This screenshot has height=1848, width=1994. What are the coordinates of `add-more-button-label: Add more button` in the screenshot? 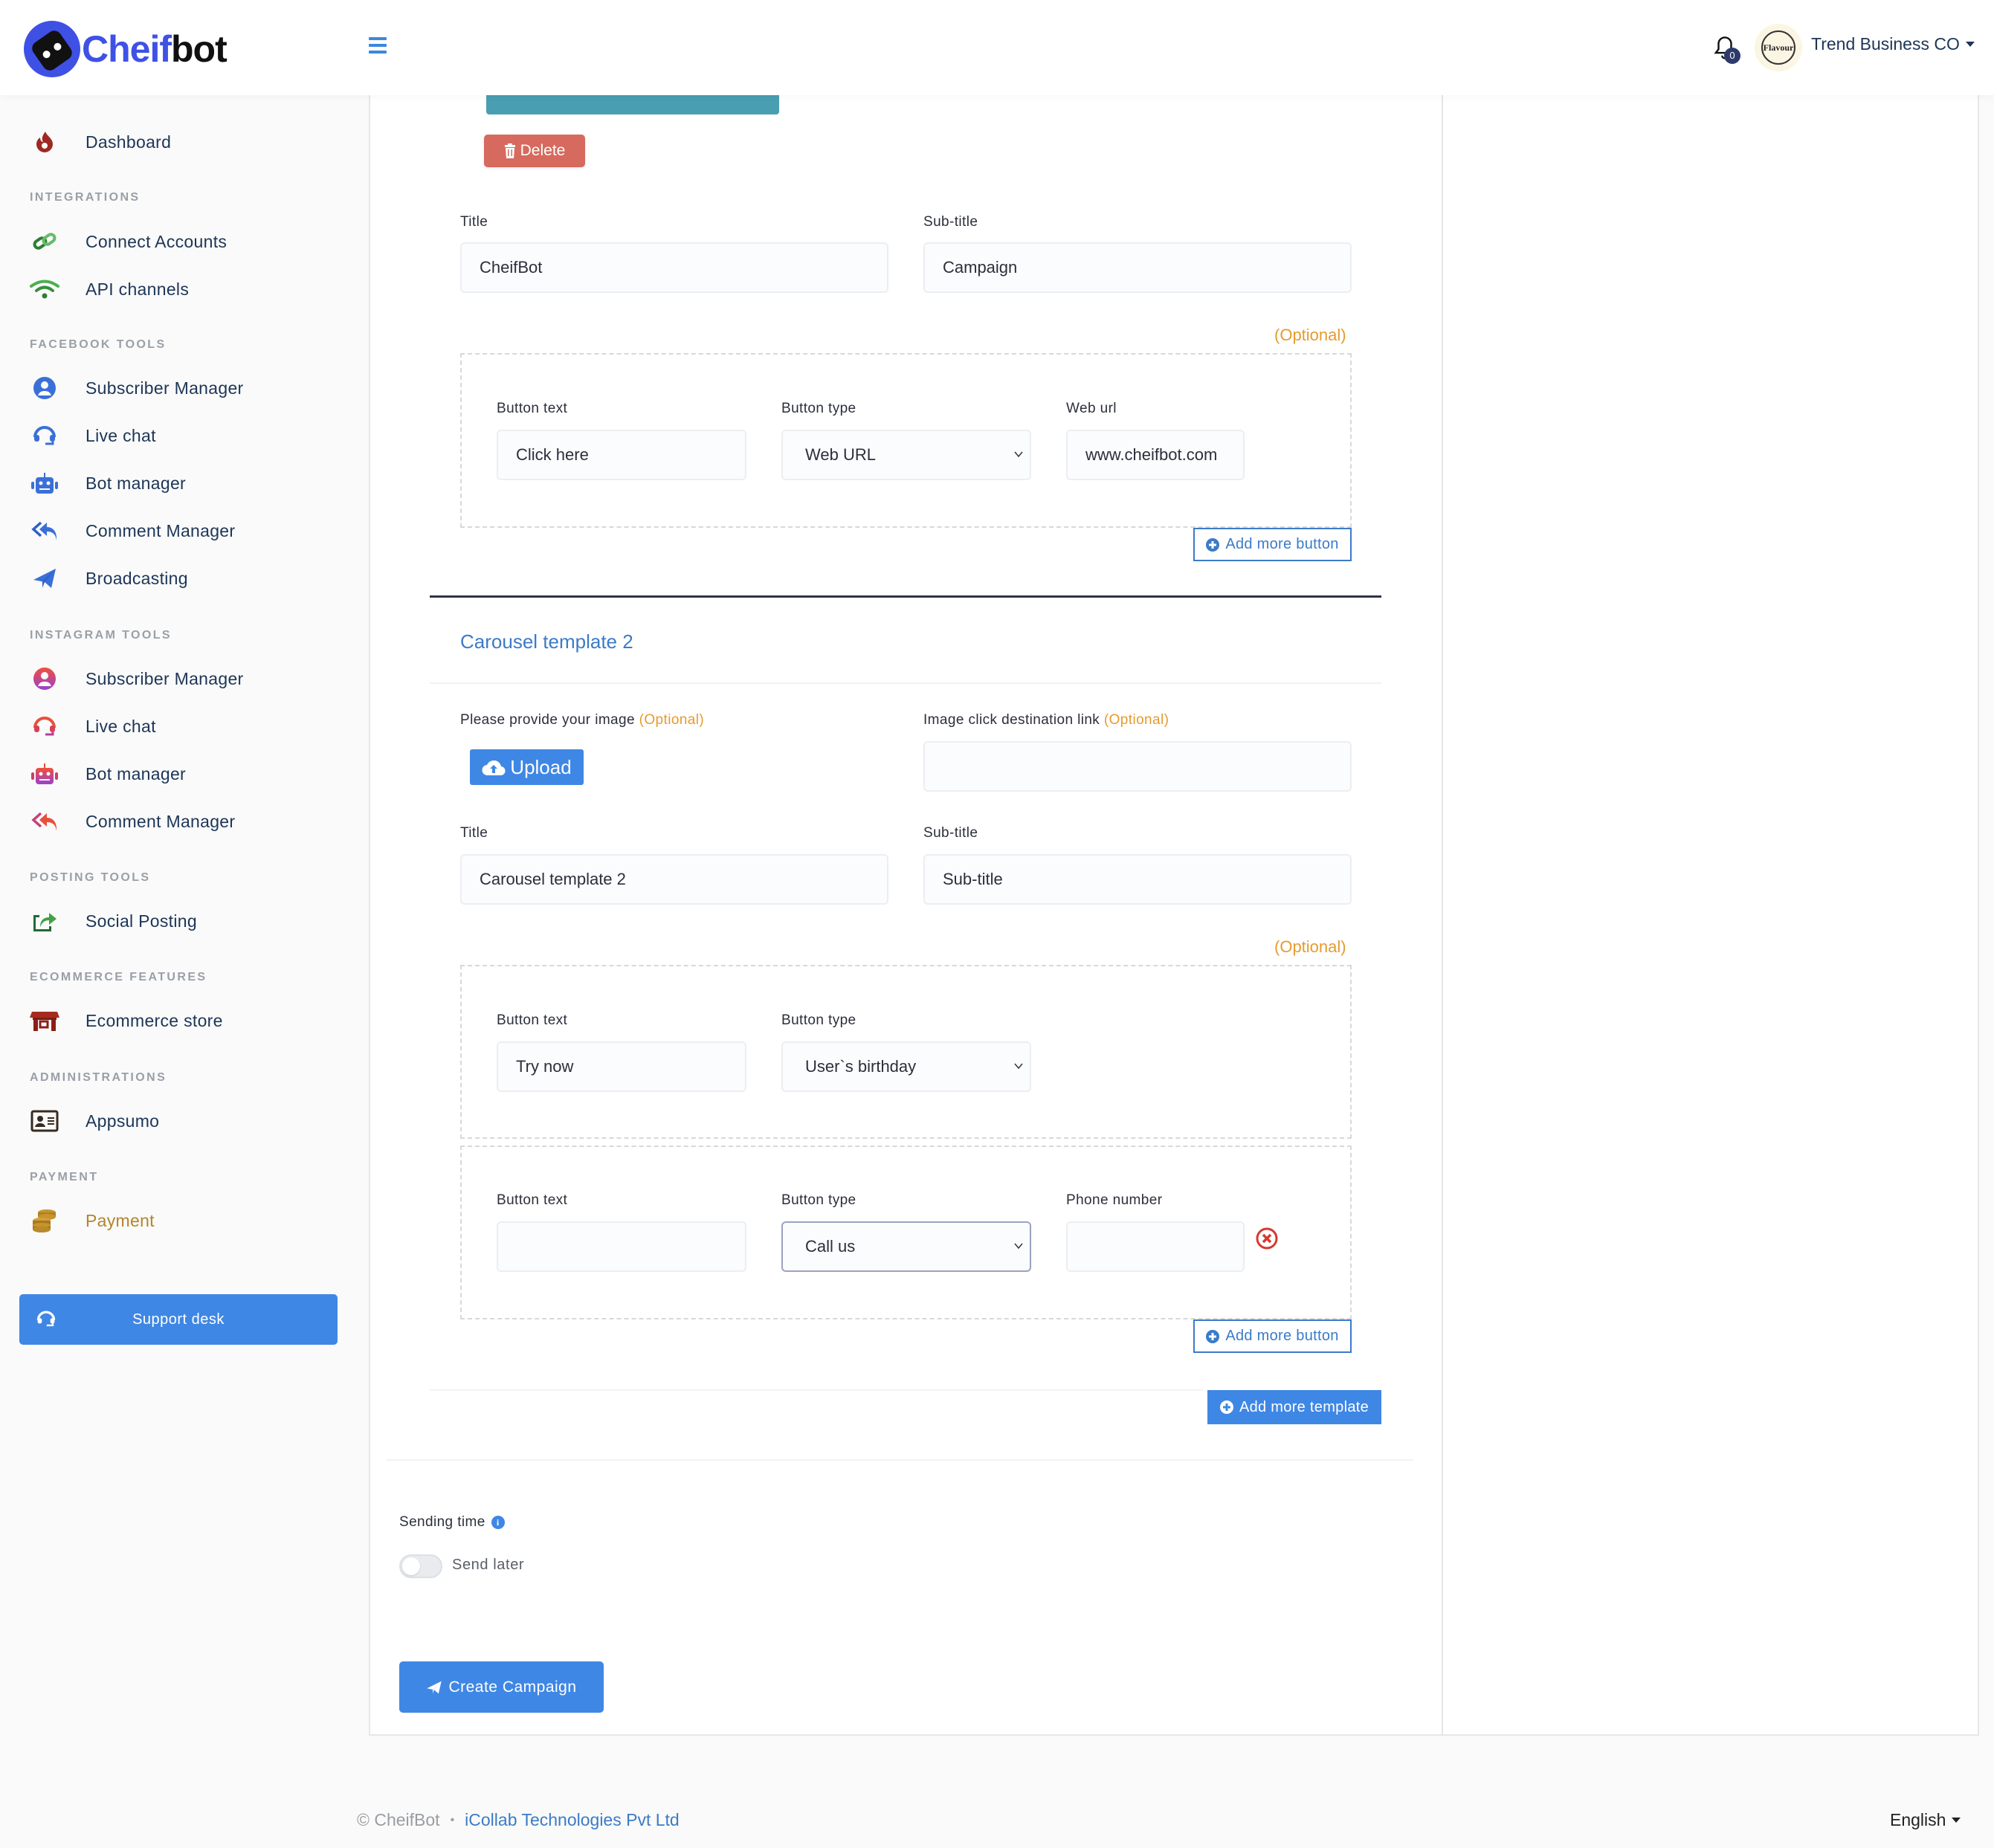 It's located at (1282, 544).